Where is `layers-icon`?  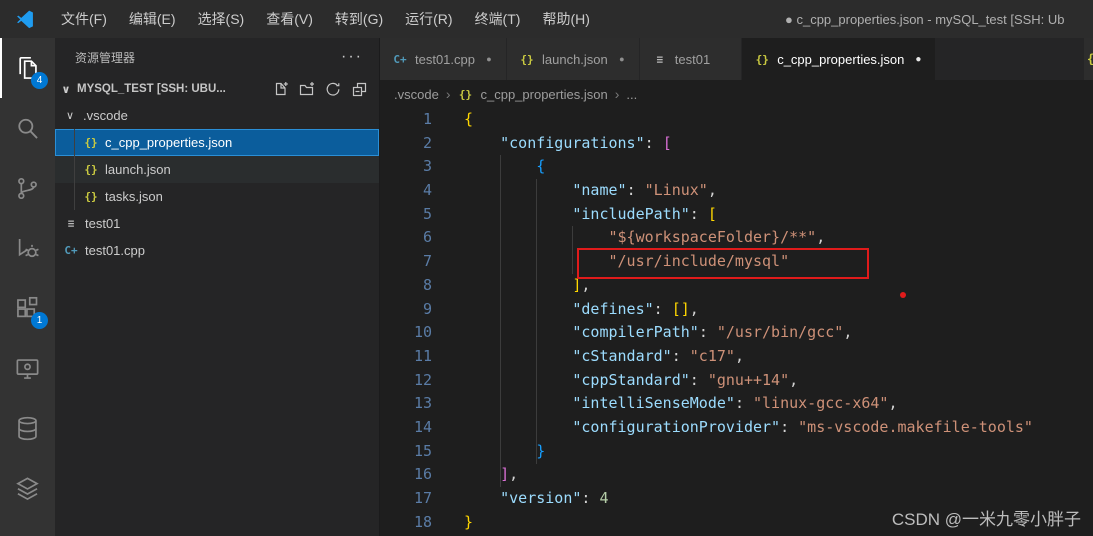 layers-icon is located at coordinates (27, 488).